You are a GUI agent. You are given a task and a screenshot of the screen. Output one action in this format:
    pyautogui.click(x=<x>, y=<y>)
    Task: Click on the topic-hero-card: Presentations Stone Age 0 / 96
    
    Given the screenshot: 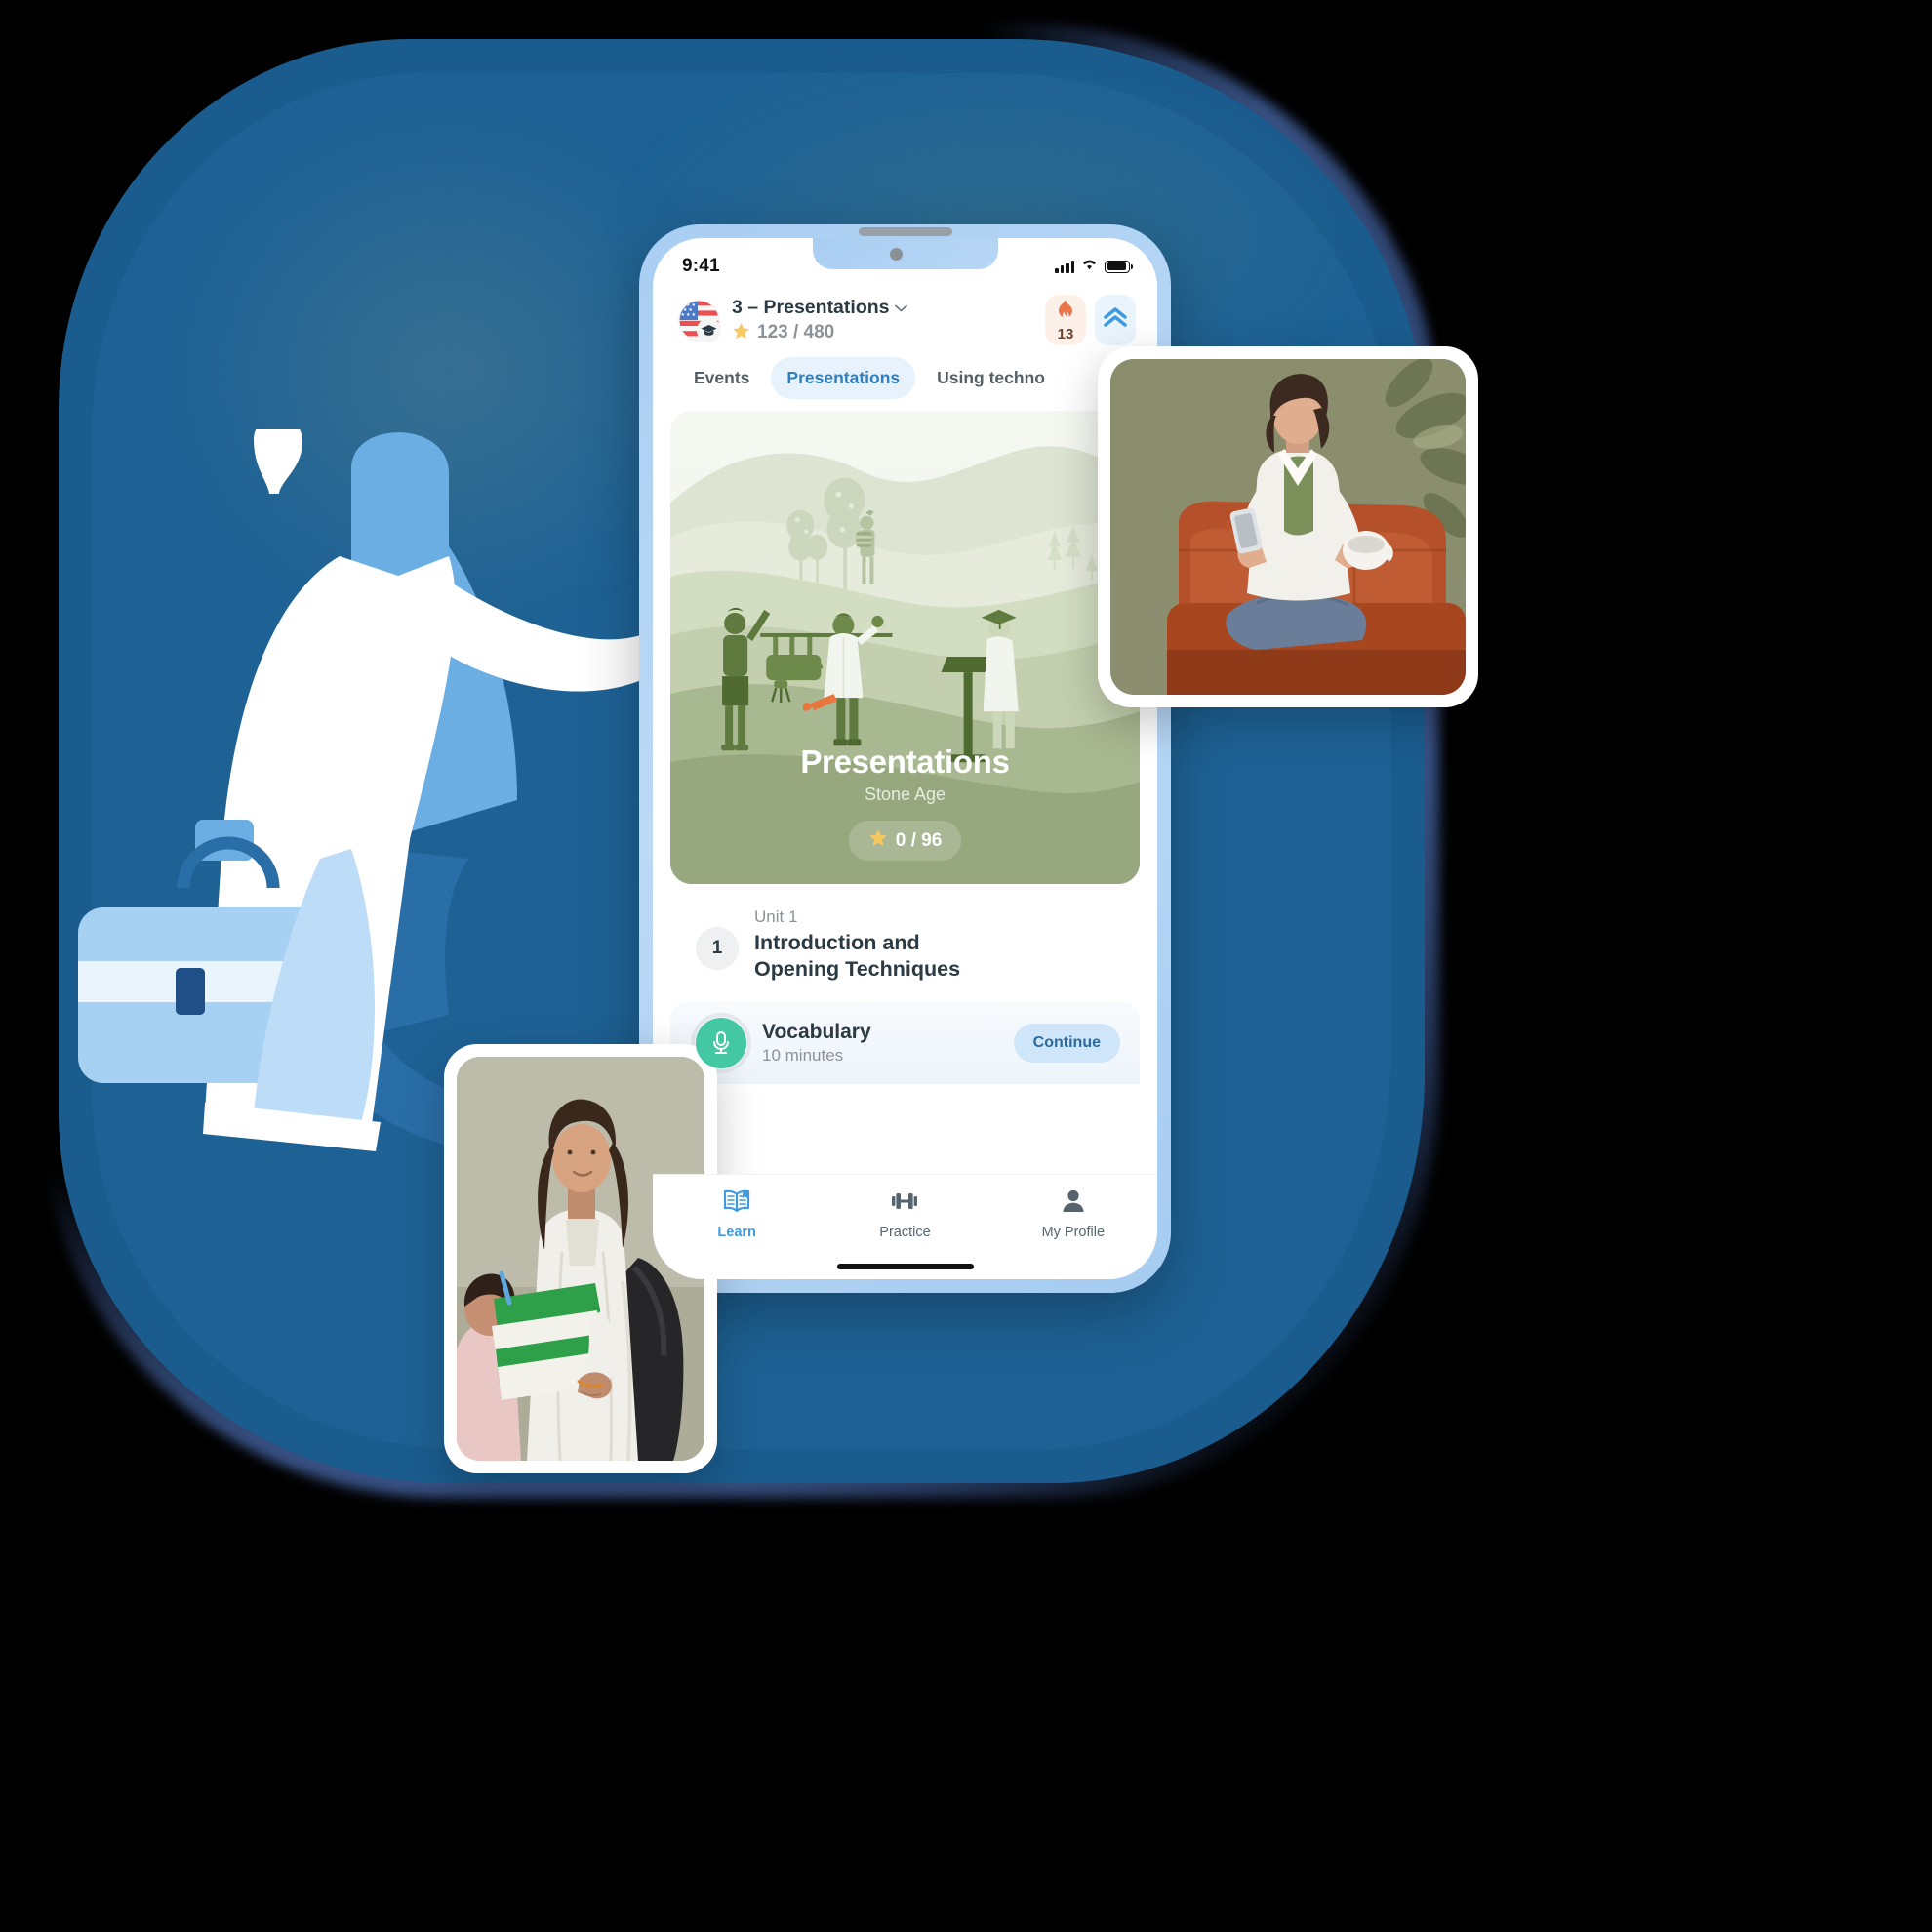 What is the action you would take?
    pyautogui.click(x=905, y=647)
    